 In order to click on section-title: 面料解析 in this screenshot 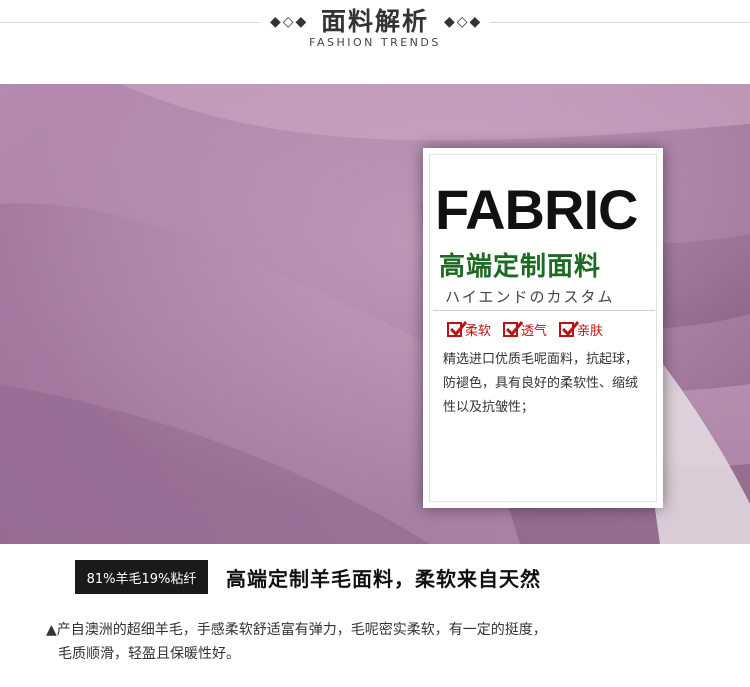, I will do `click(374, 21)`.